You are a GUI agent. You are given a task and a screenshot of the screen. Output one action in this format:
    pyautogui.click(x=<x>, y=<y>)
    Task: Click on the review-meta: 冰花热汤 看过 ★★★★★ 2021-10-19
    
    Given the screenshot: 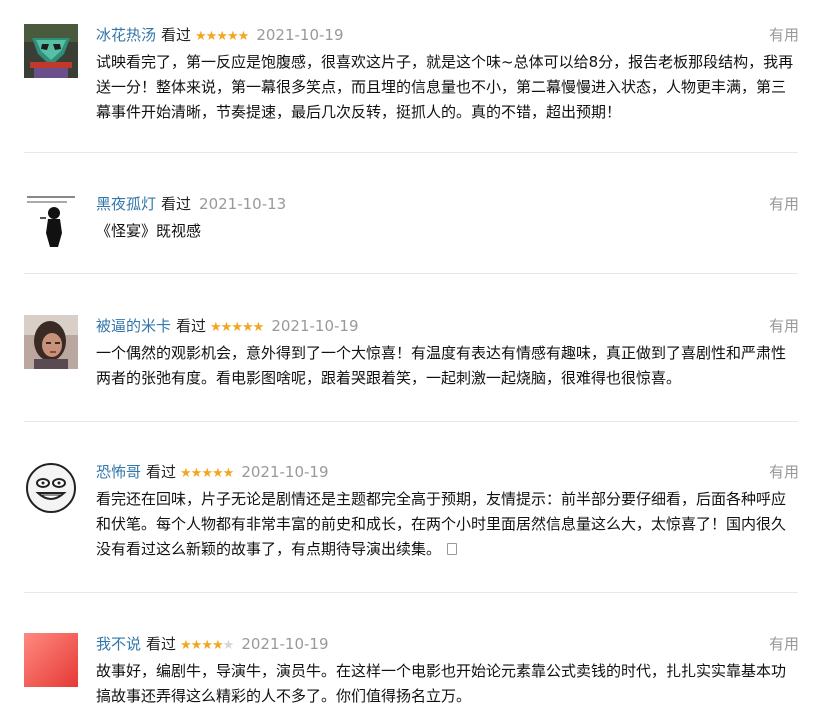 What is the action you would take?
    pyautogui.click(x=220, y=35)
    